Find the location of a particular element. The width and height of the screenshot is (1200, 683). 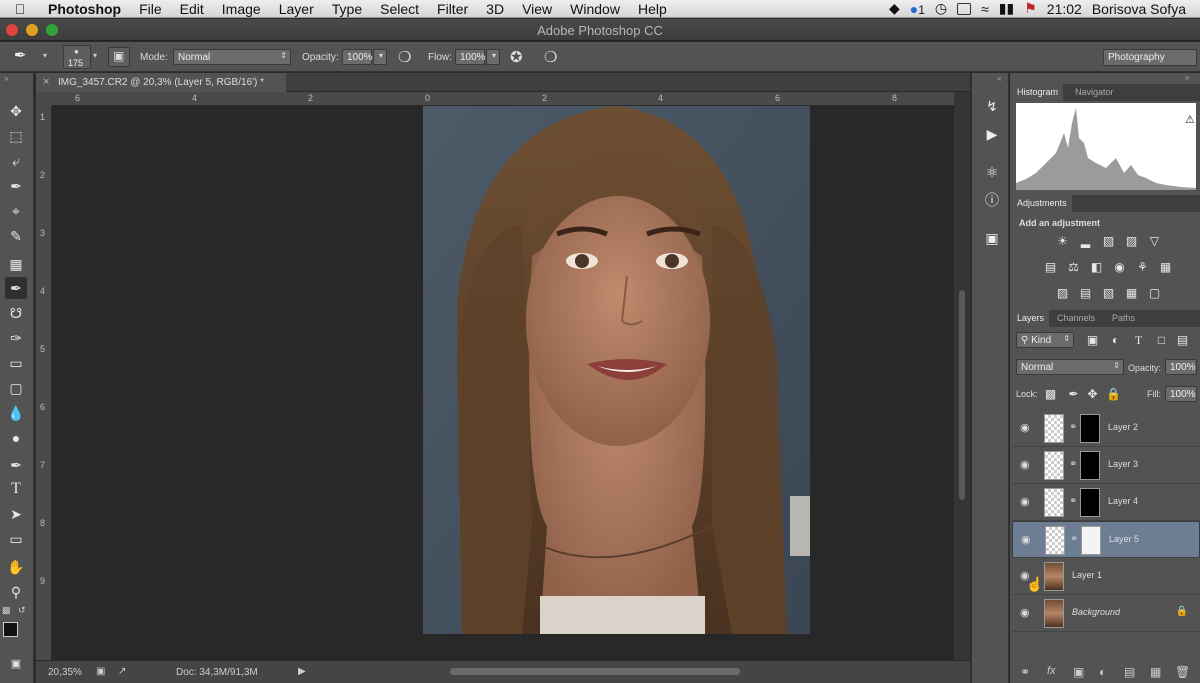

actions-panel-icon: ▶ is located at coordinates (992, 134).